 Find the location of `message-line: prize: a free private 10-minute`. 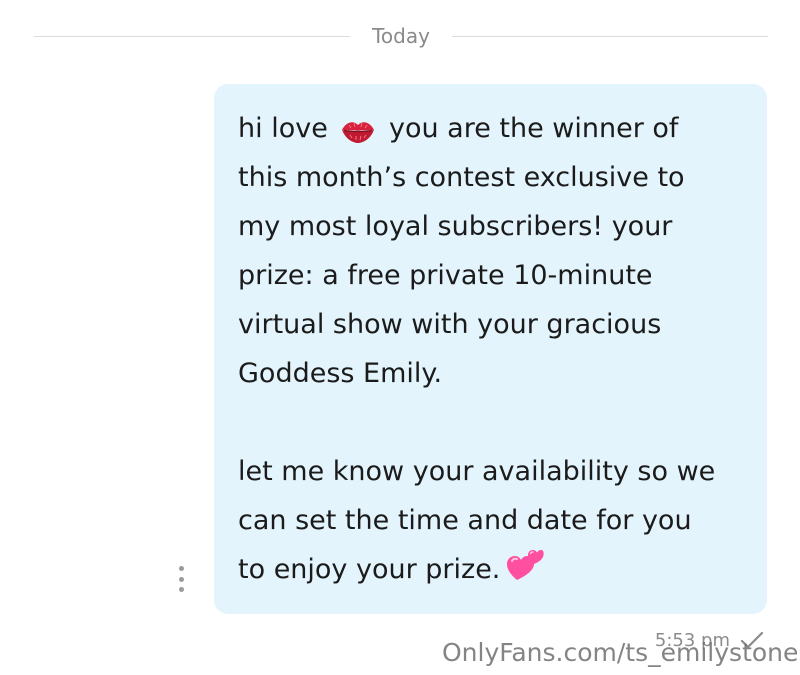

message-line: prize: a free private 10-minute is located at coordinates (445, 275).